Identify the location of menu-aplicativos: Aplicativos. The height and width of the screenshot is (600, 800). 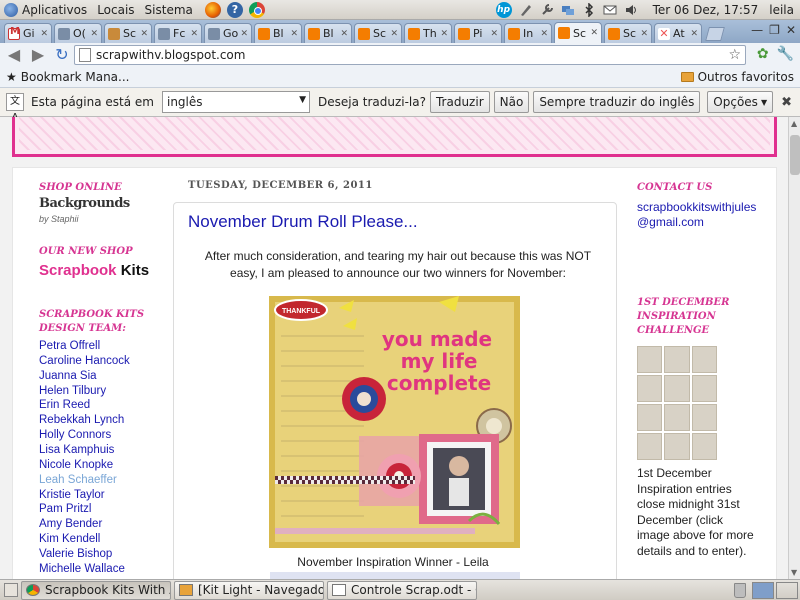
(54, 10).